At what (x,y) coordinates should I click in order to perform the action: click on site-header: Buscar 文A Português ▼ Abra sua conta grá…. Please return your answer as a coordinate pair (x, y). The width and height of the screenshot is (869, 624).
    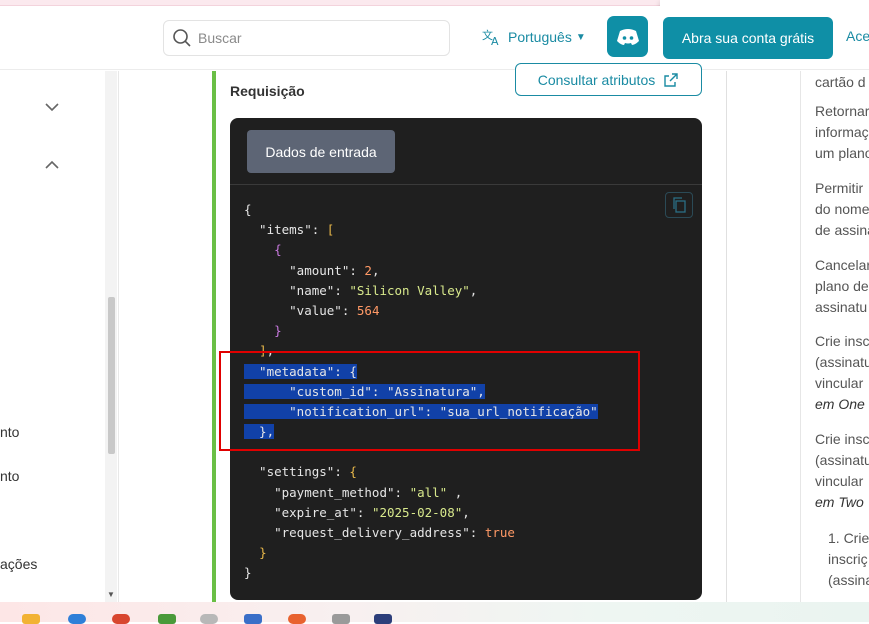
    Looking at the image, I should click on (434, 38).